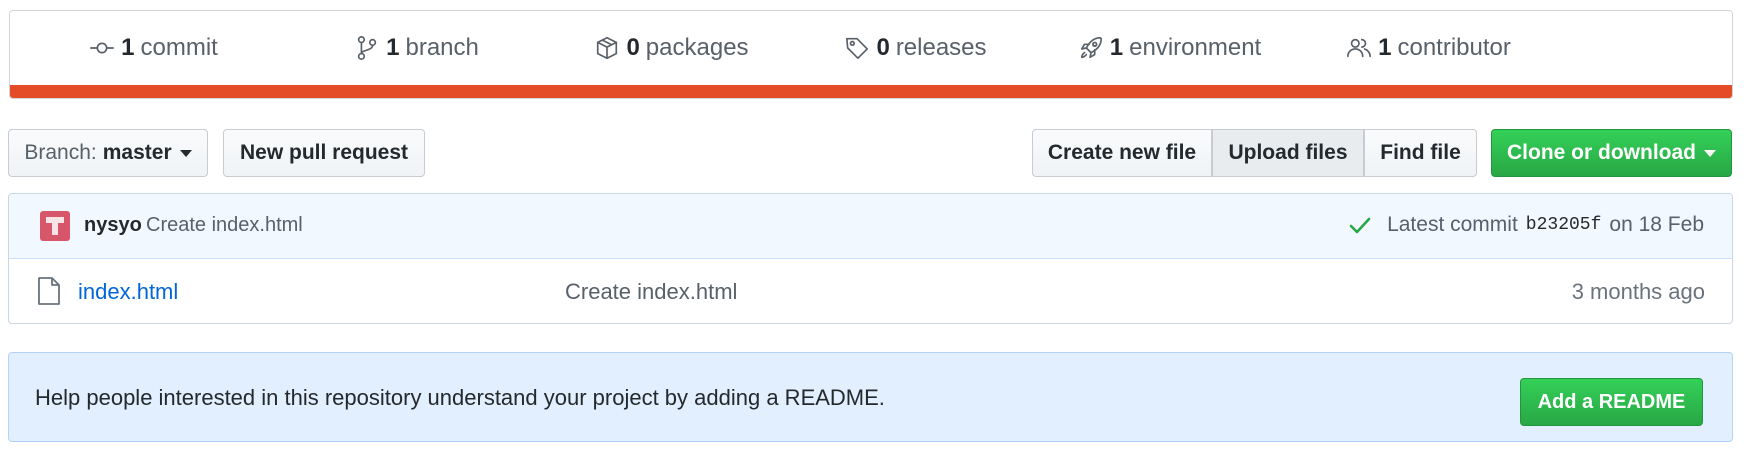  Describe the element at coordinates (1359, 48) in the screenshot. I see `people-icon` at that location.